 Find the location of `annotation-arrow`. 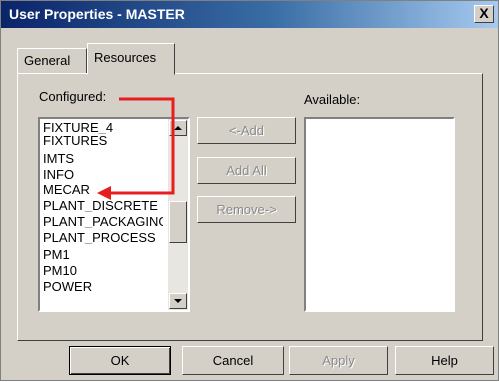

annotation-arrow is located at coordinates (136, 148).